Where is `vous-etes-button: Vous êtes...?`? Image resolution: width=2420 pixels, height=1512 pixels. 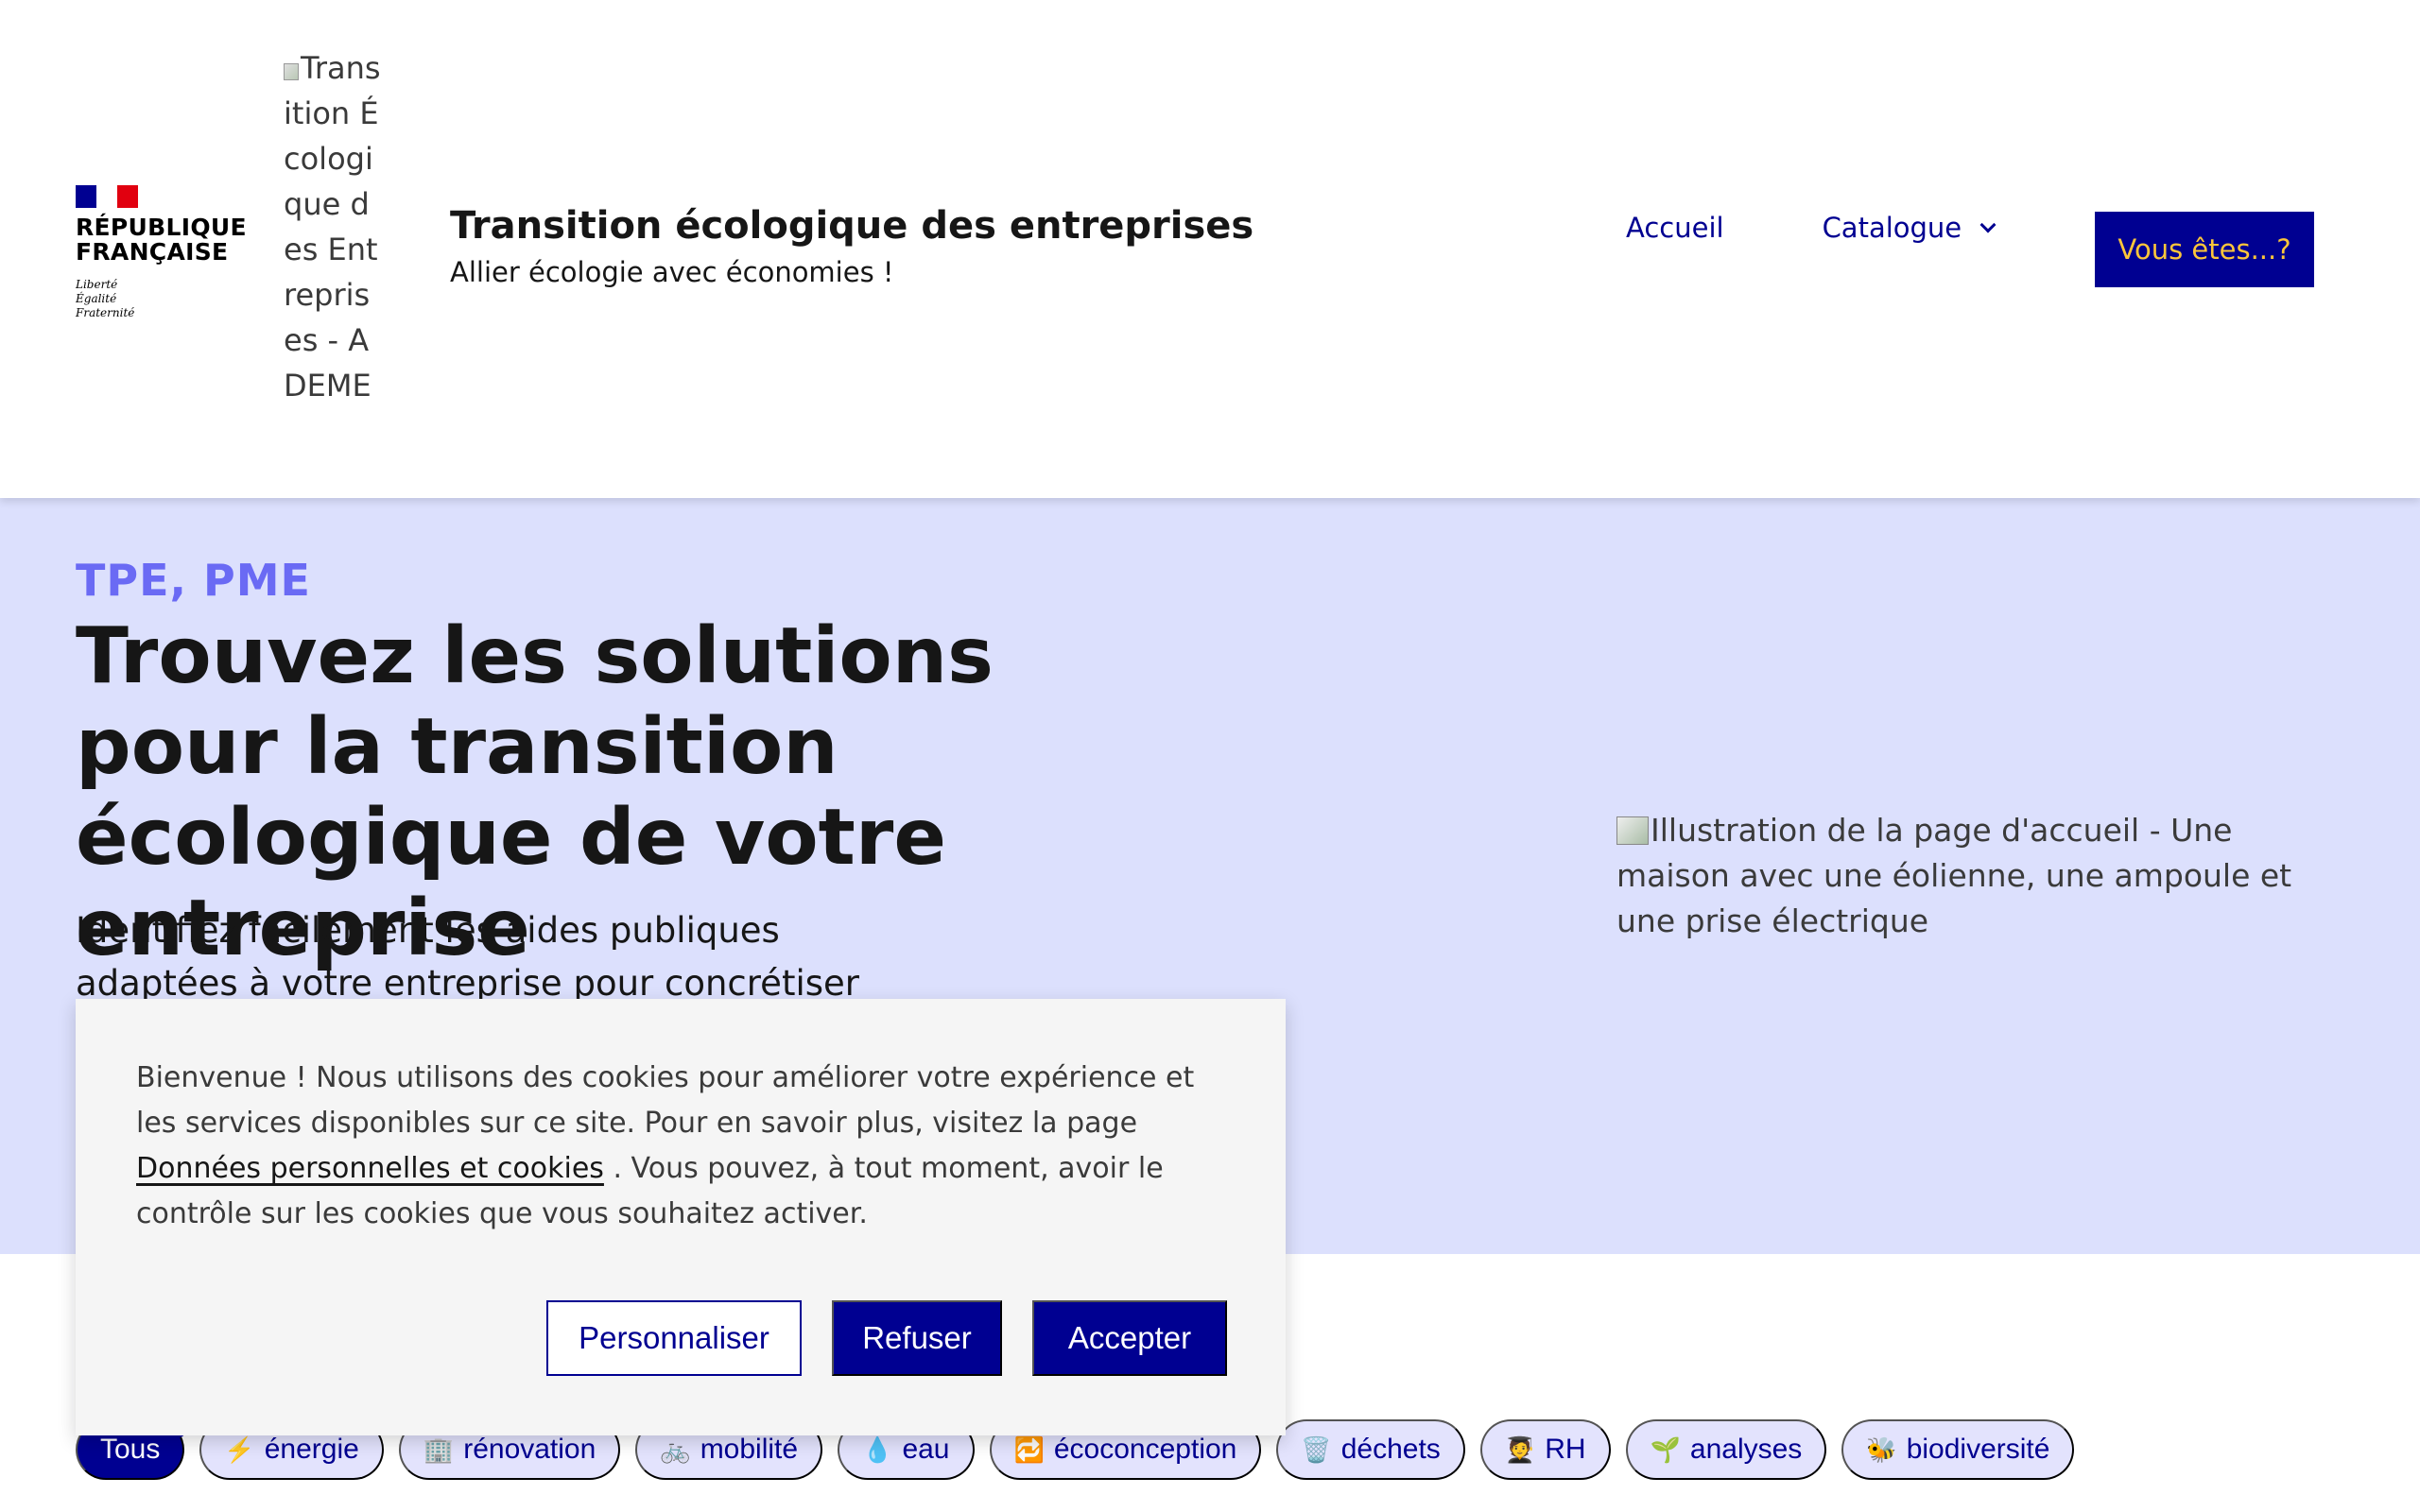
vous-etes-button: Vous êtes...? is located at coordinates (2204, 249).